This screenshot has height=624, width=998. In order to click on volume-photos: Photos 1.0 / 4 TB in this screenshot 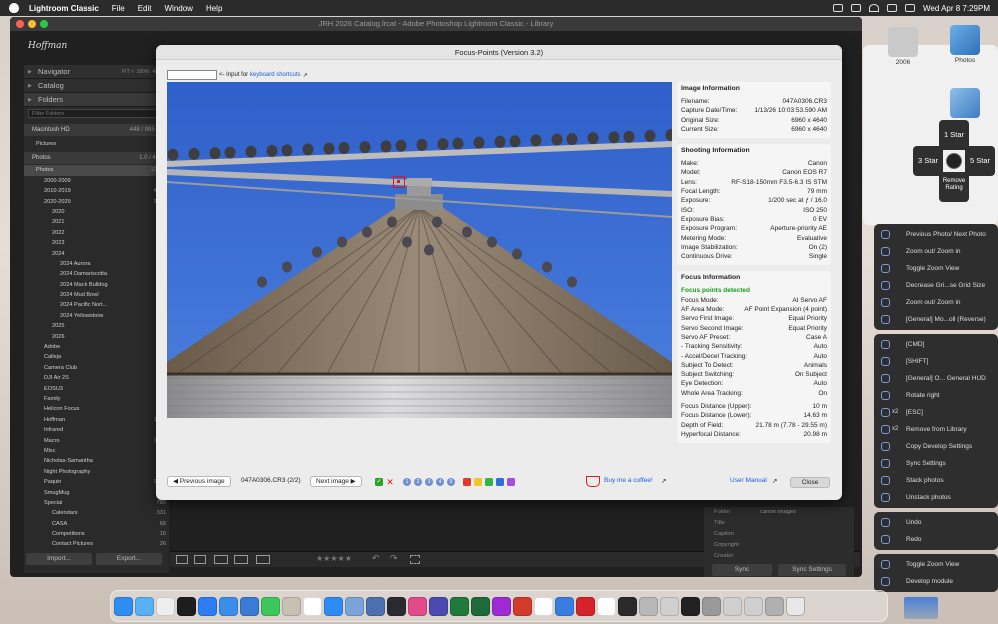, I will do `click(96, 158)`.